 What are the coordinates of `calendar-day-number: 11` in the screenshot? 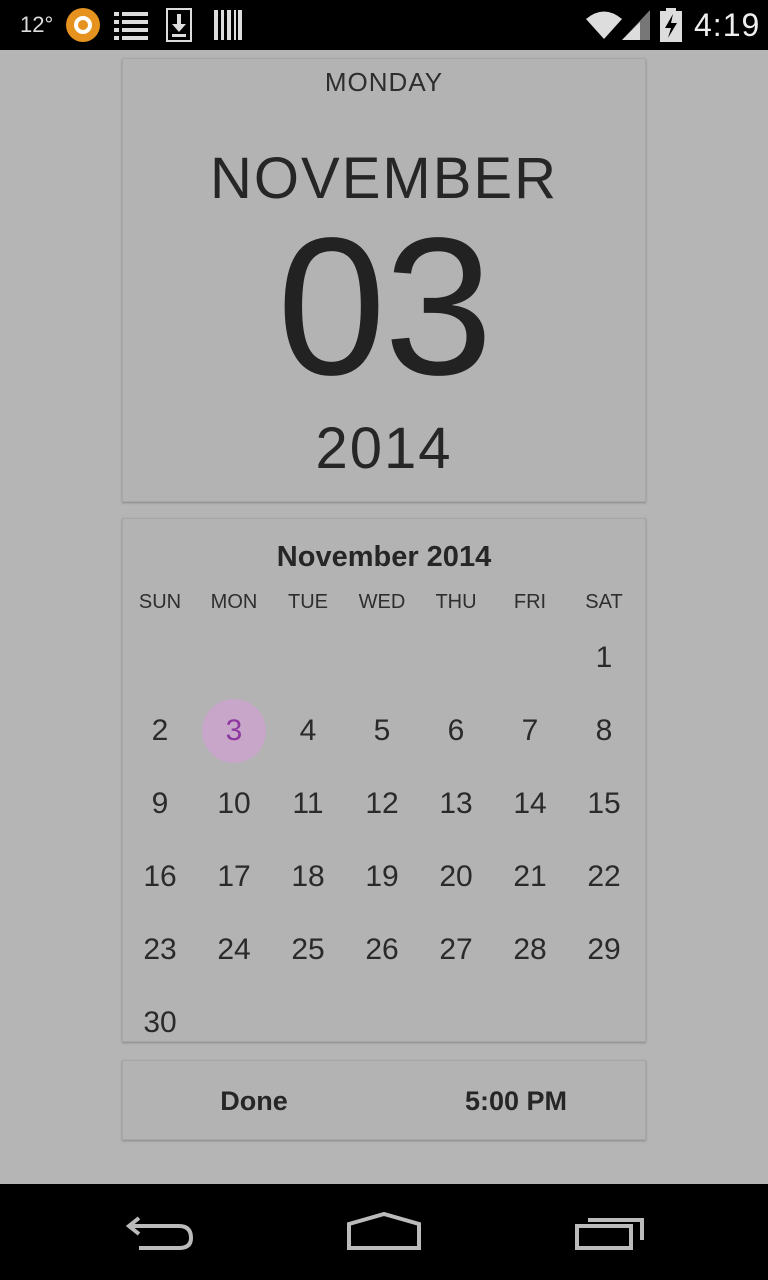 It's located at (308, 803).